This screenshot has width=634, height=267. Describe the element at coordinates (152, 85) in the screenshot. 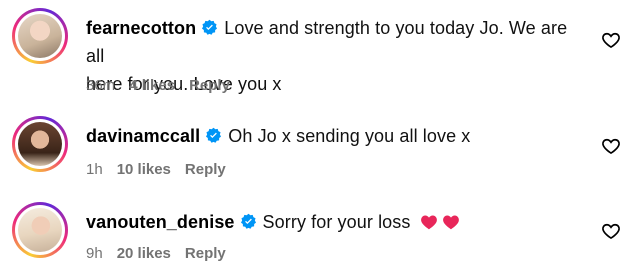

I see `comment-likes: 4 likes` at that location.